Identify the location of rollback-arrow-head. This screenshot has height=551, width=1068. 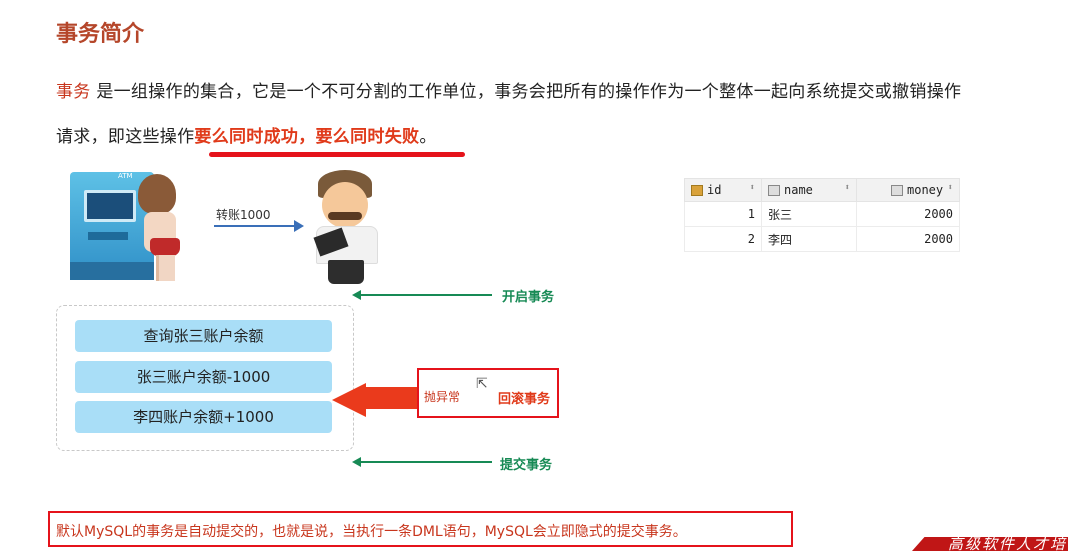
(349, 400).